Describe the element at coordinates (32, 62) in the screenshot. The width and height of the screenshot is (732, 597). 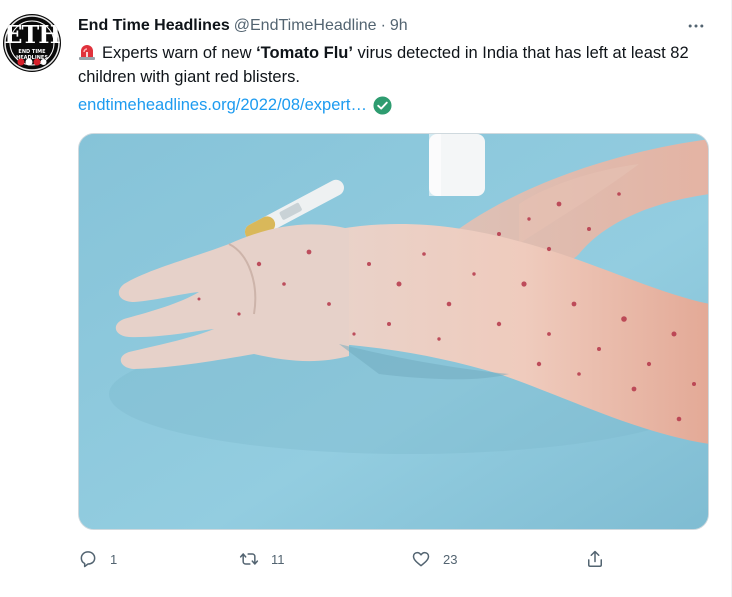
I see `avatar-dots-icon` at that location.